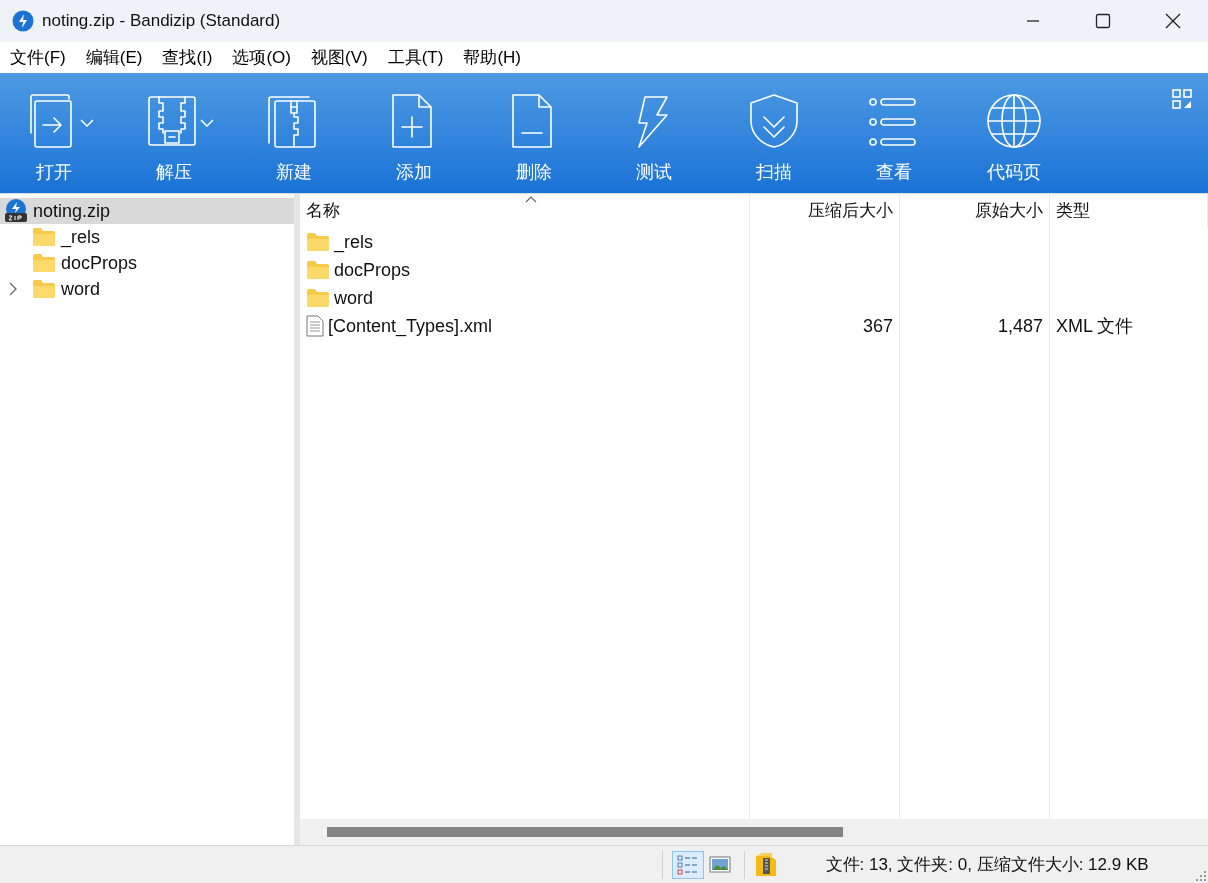 Image resolution: width=1208 pixels, height=883 pixels. Describe the element at coordinates (114, 57) in the screenshot. I see `menu-item: 编辑(E)` at that location.